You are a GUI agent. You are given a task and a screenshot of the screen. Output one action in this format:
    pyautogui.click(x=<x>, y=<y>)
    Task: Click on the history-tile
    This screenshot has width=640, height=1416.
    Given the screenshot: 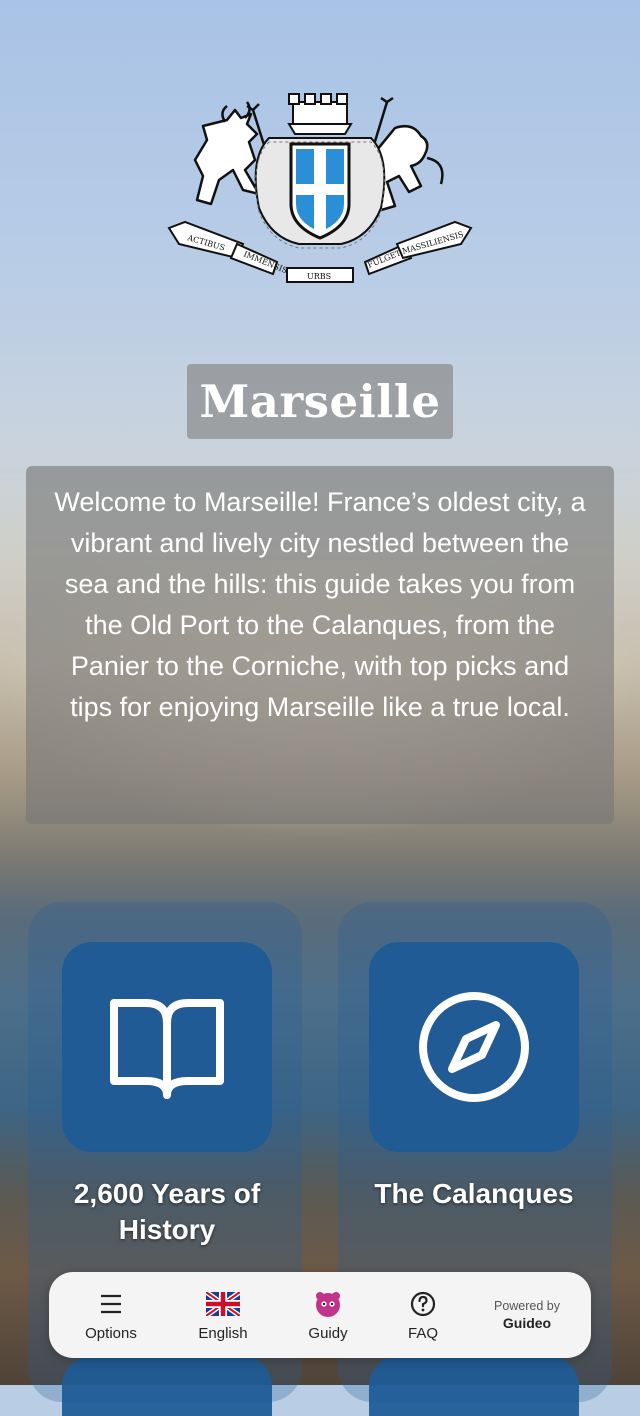 What is the action you would take?
    pyautogui.click(x=167, y=1047)
    